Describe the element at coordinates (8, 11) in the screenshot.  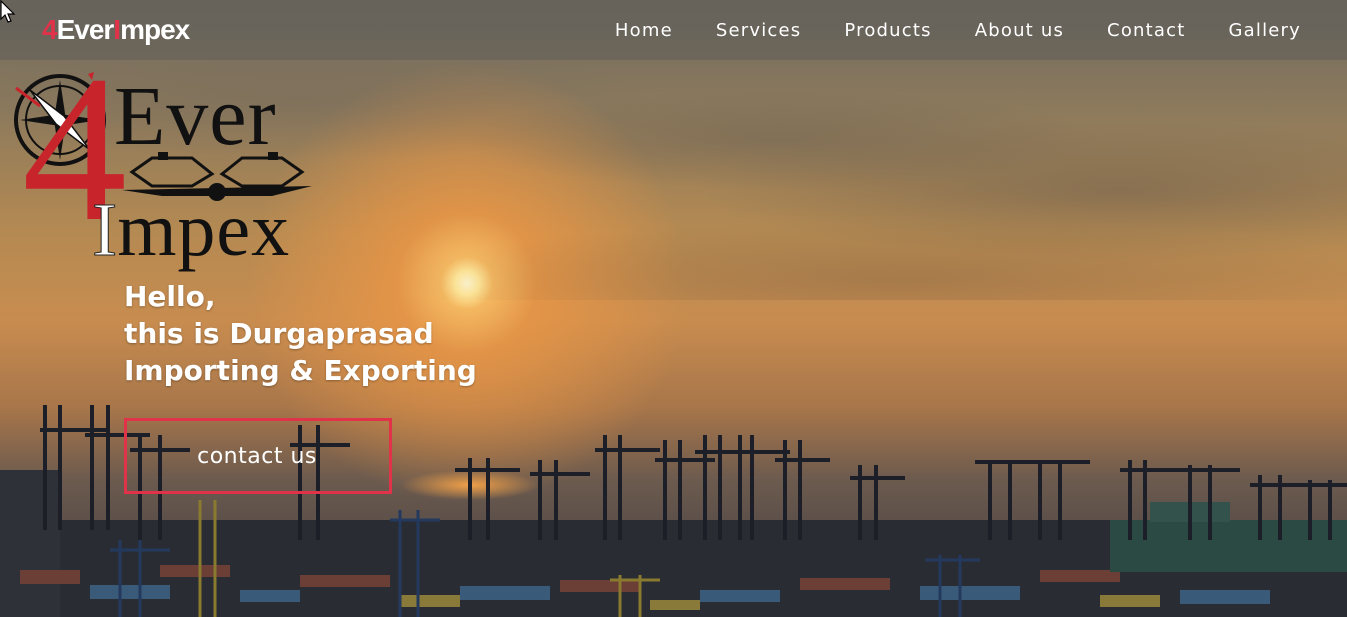
I see `arrow-cursor-icon` at that location.